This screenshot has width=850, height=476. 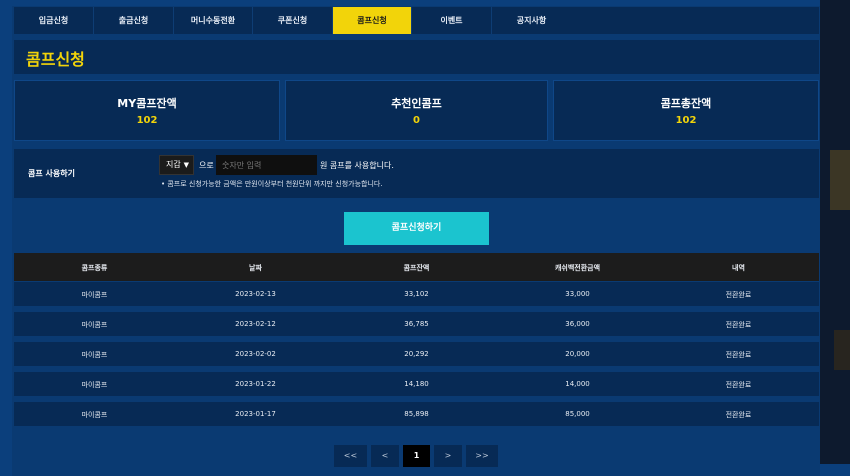 What do you see at coordinates (134, 20) in the screenshot?
I see `tab-withdraw: 출금신청` at bounding box center [134, 20].